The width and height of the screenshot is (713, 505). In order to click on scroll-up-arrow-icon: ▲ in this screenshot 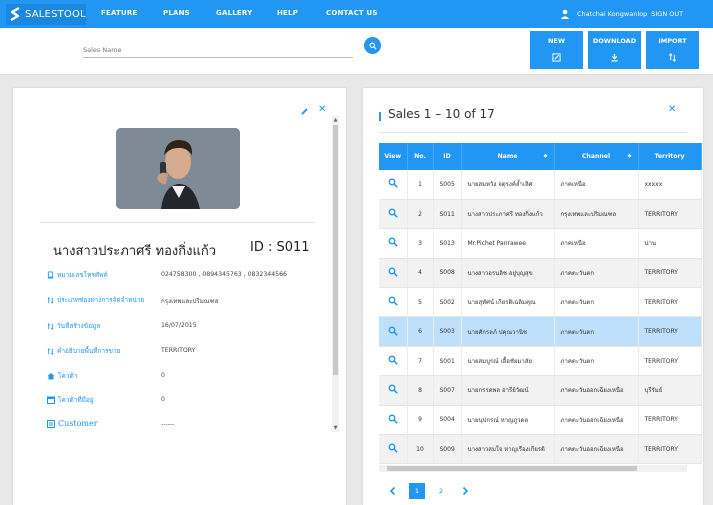, I will do `click(335, 120)`.